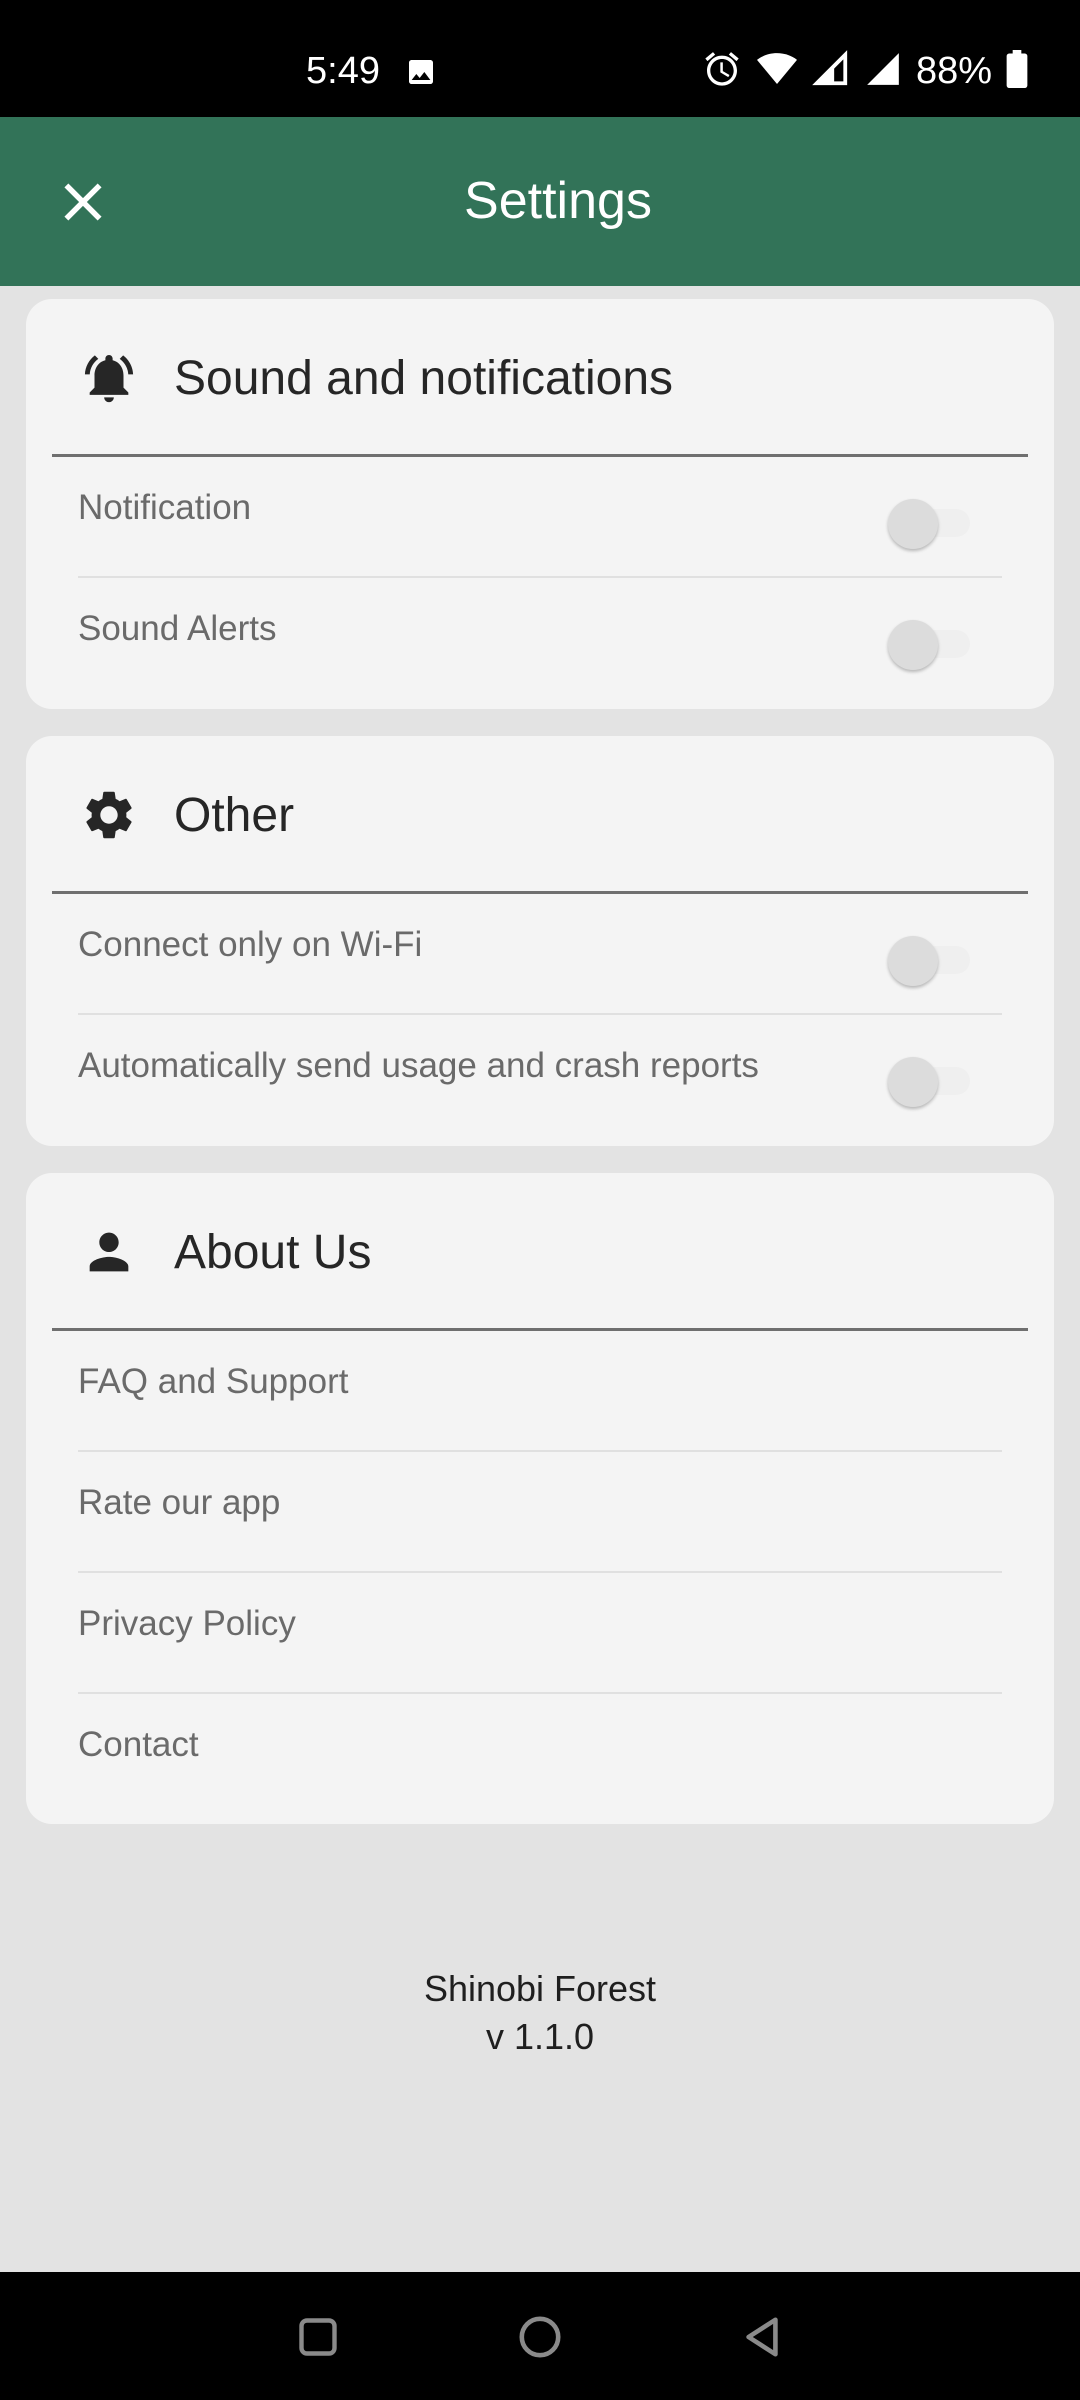 Image resolution: width=1080 pixels, height=2400 pixels. I want to click on back-button, so click(762, 2337).